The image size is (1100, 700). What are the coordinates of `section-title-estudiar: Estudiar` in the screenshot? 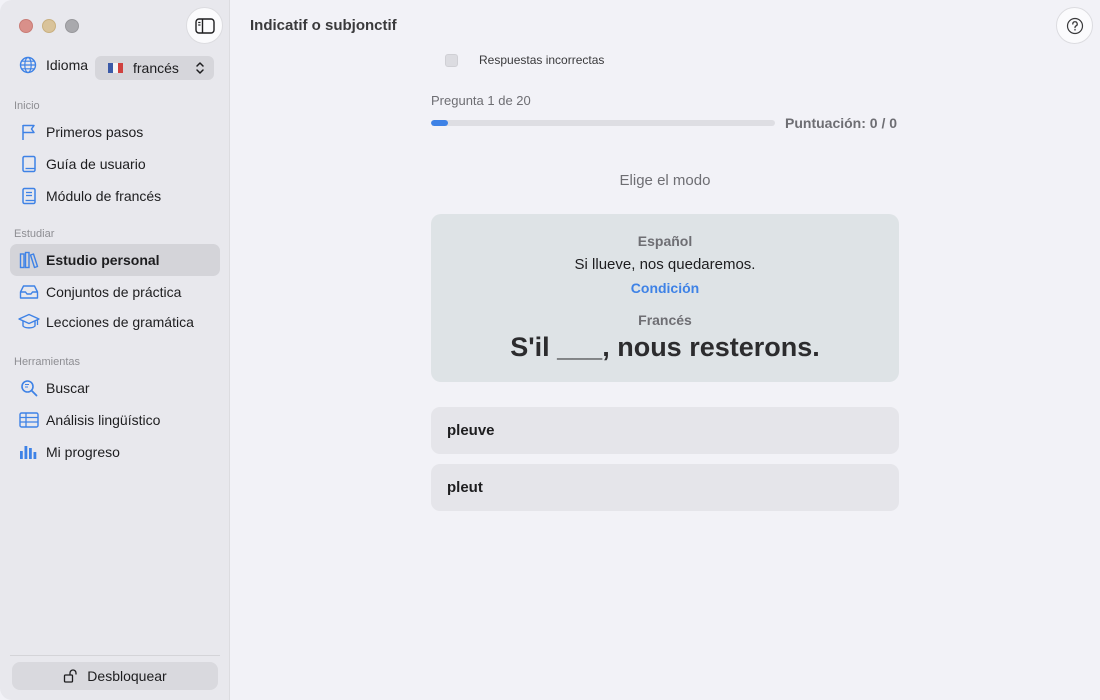 It's located at (34, 234).